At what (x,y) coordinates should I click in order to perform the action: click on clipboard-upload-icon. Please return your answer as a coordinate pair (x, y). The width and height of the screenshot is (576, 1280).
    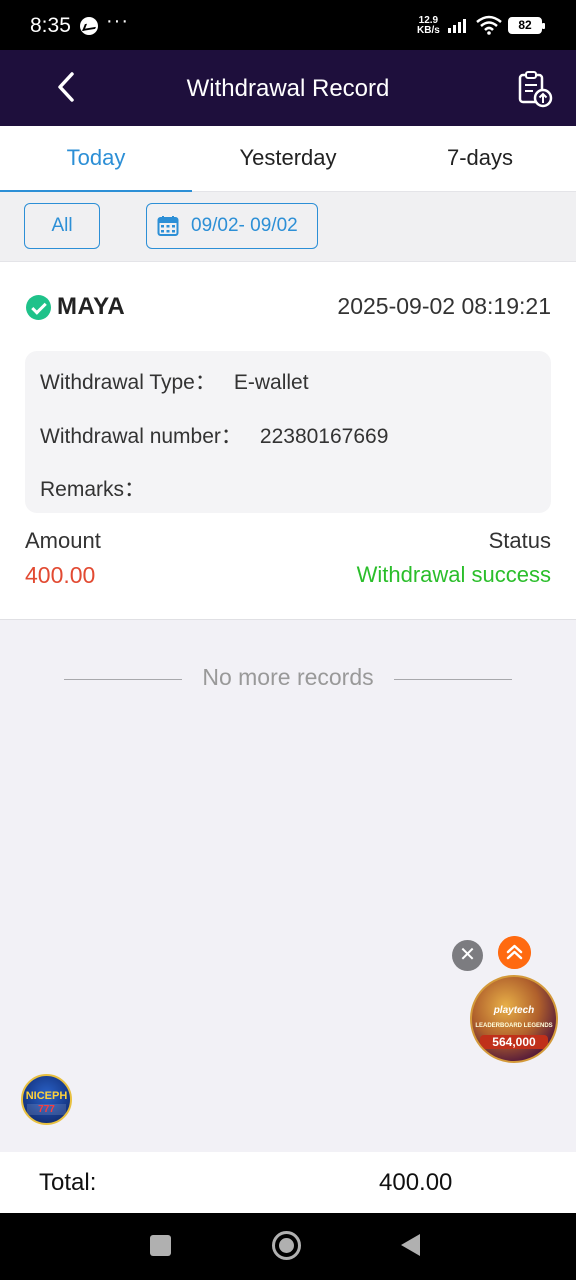
    Looking at the image, I should click on (535, 89).